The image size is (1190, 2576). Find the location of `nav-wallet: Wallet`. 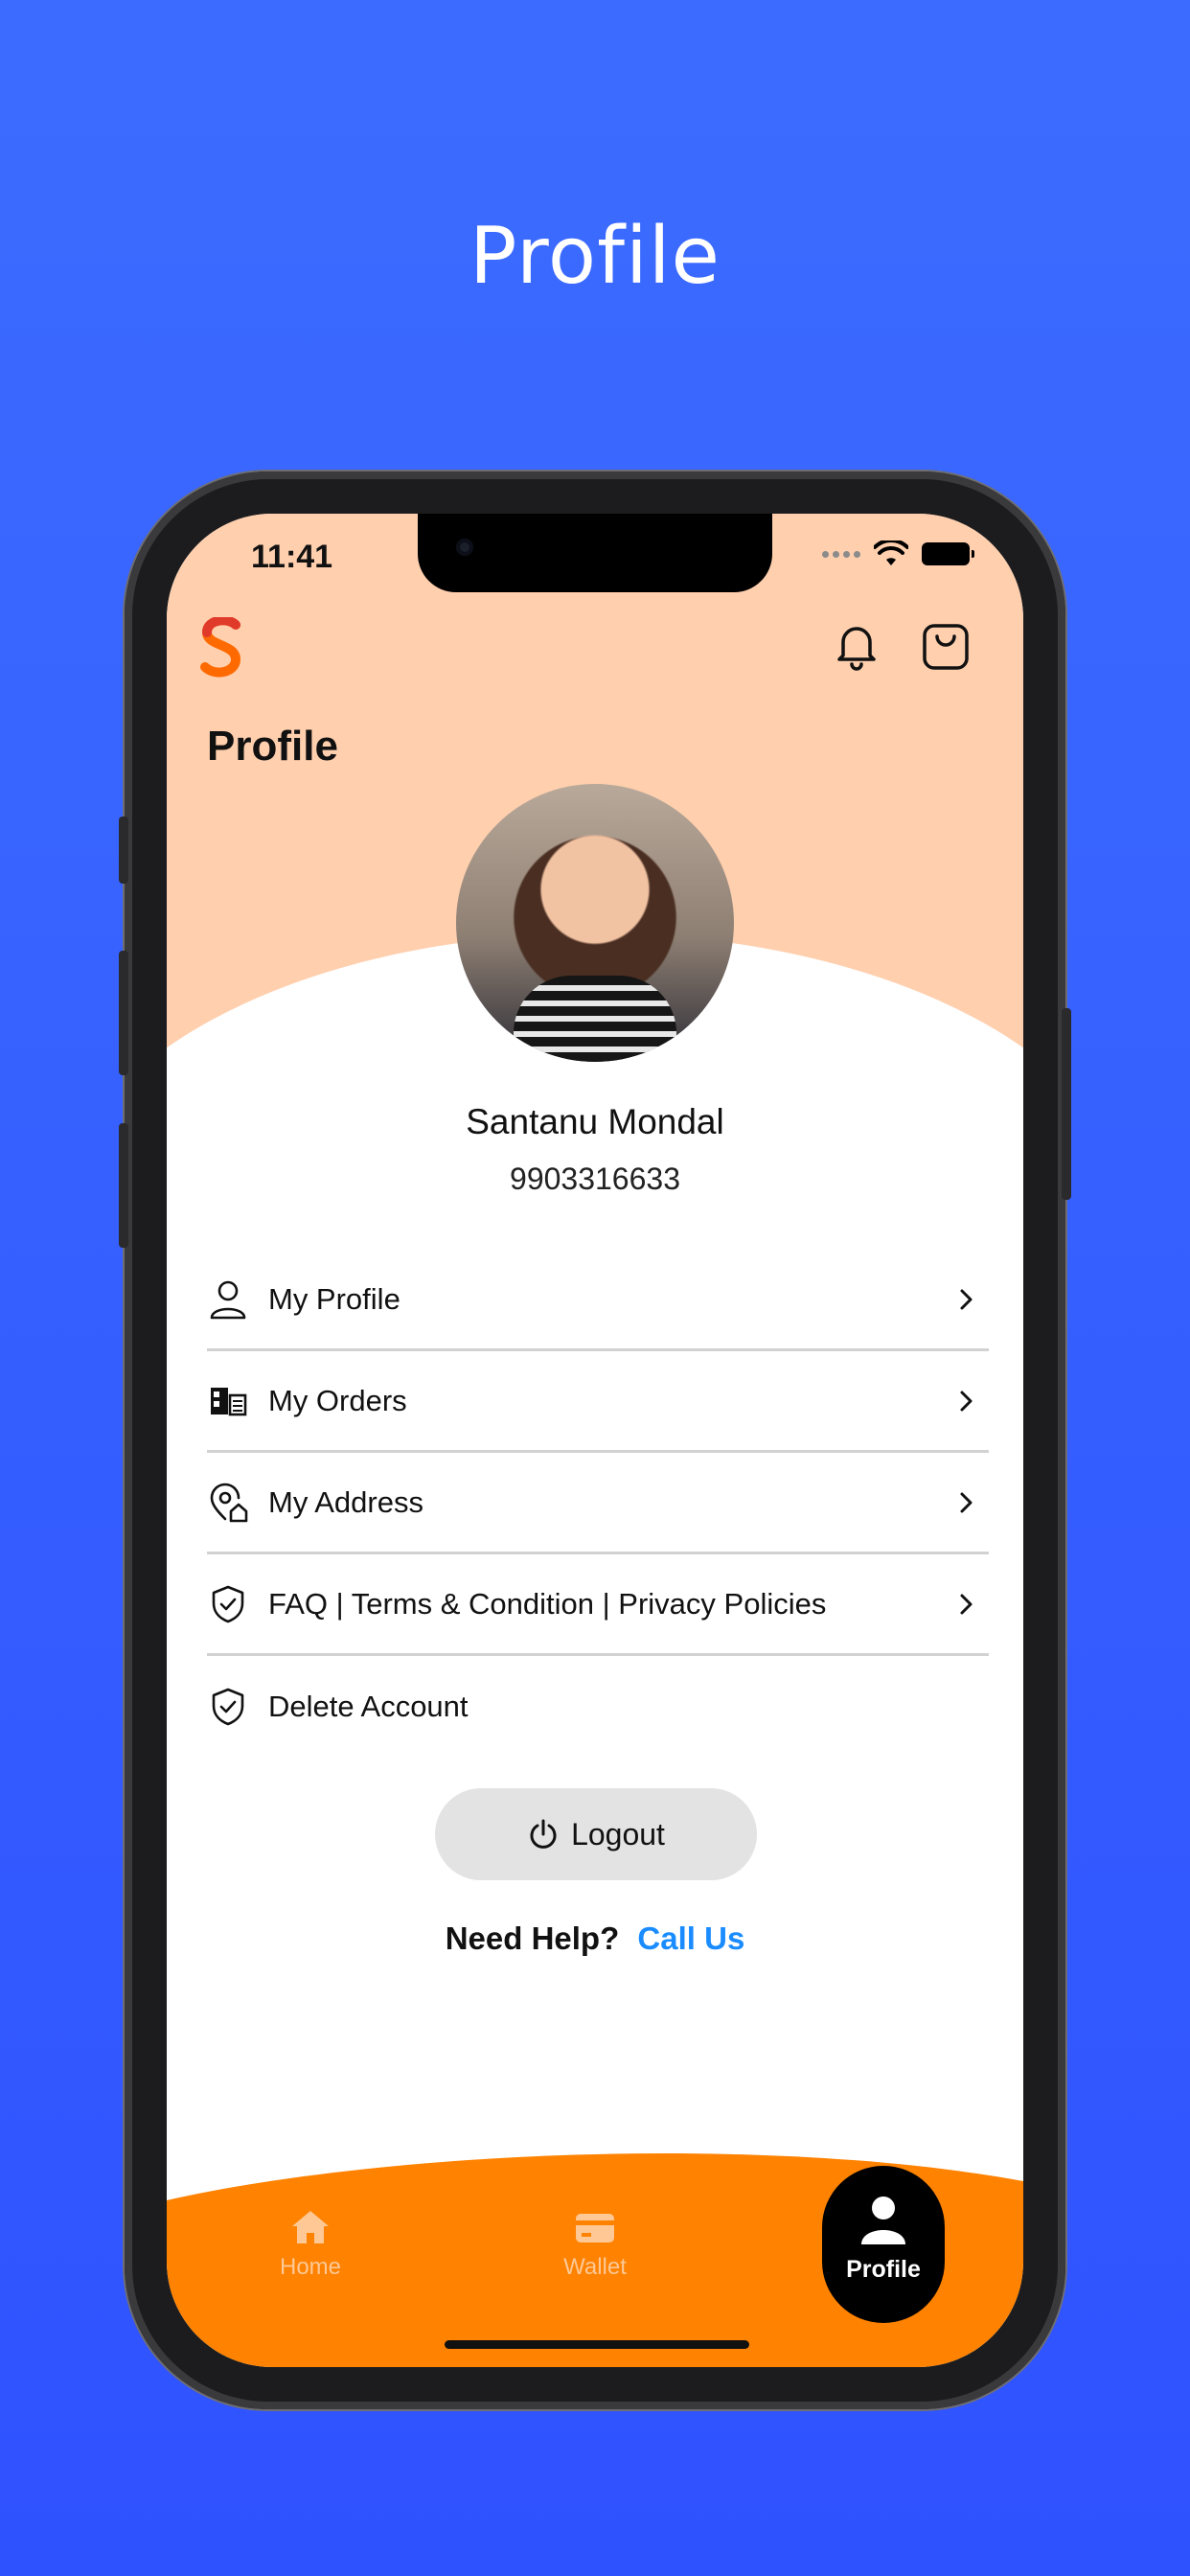

nav-wallet: Wallet is located at coordinates (595, 2244).